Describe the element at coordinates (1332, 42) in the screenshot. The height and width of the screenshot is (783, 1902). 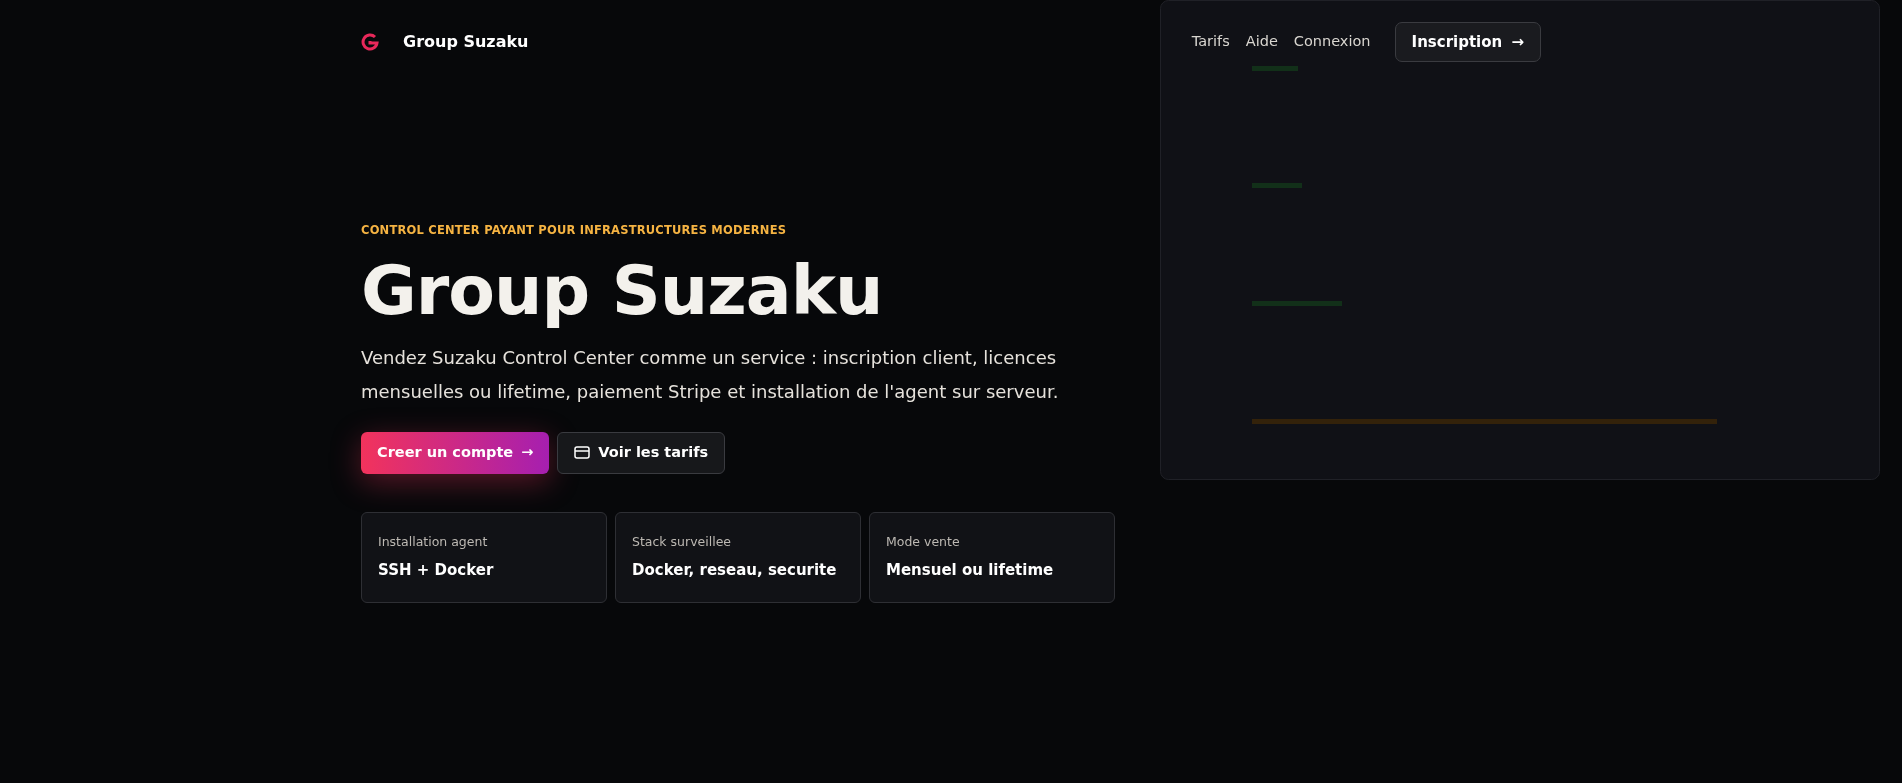
I see `nav-link: Connexion` at that location.